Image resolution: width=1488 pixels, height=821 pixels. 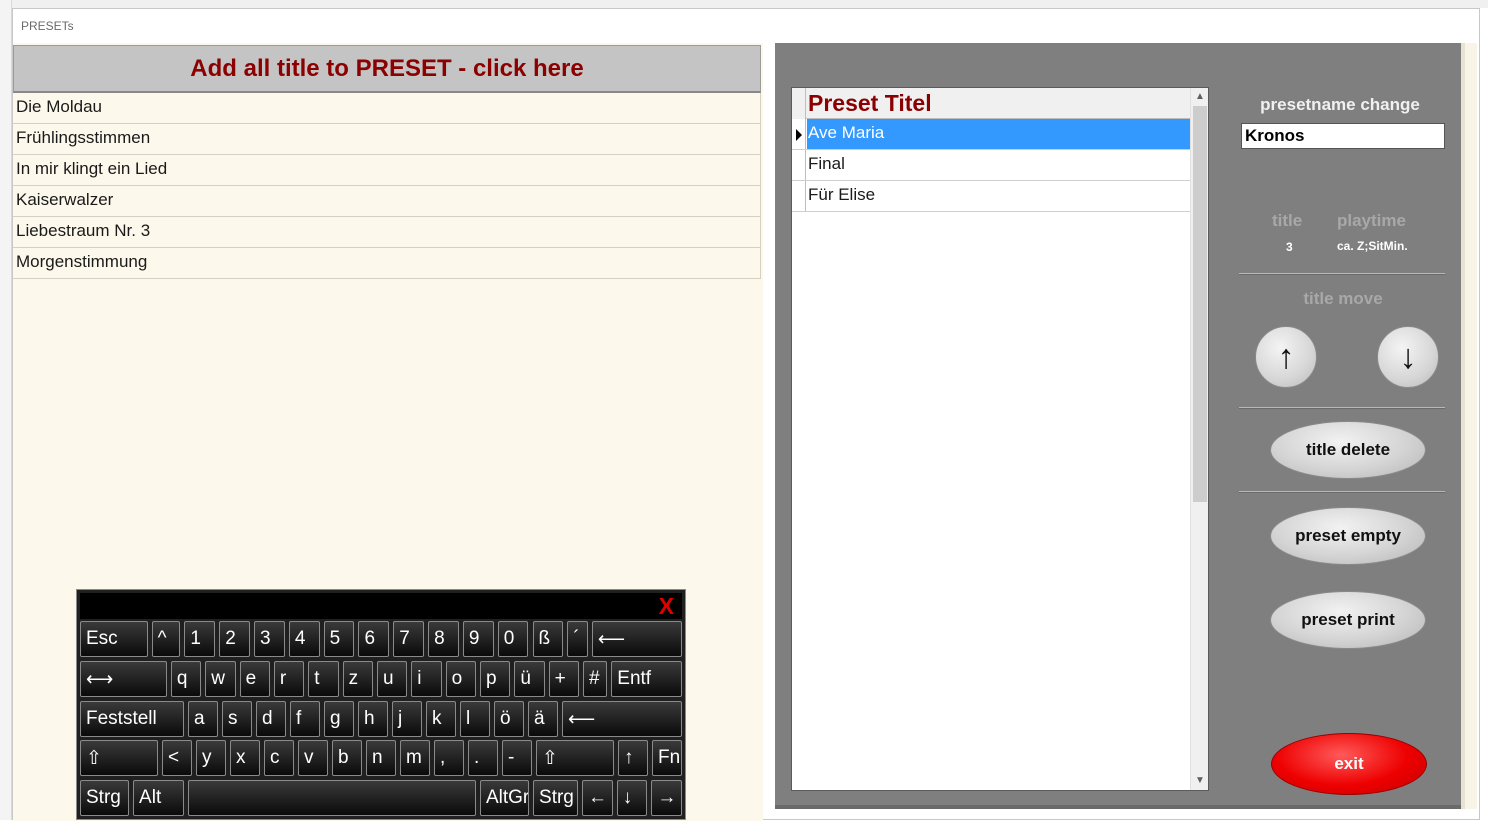 I want to click on key-capslock: Feststell, so click(x=132, y=719).